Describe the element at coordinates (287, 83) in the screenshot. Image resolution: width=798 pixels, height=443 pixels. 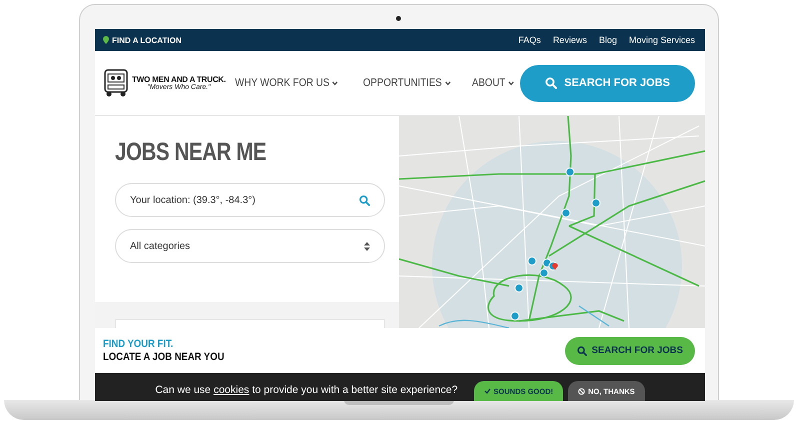
I see `nav-menu-item: WHY WORK FOR US` at that location.